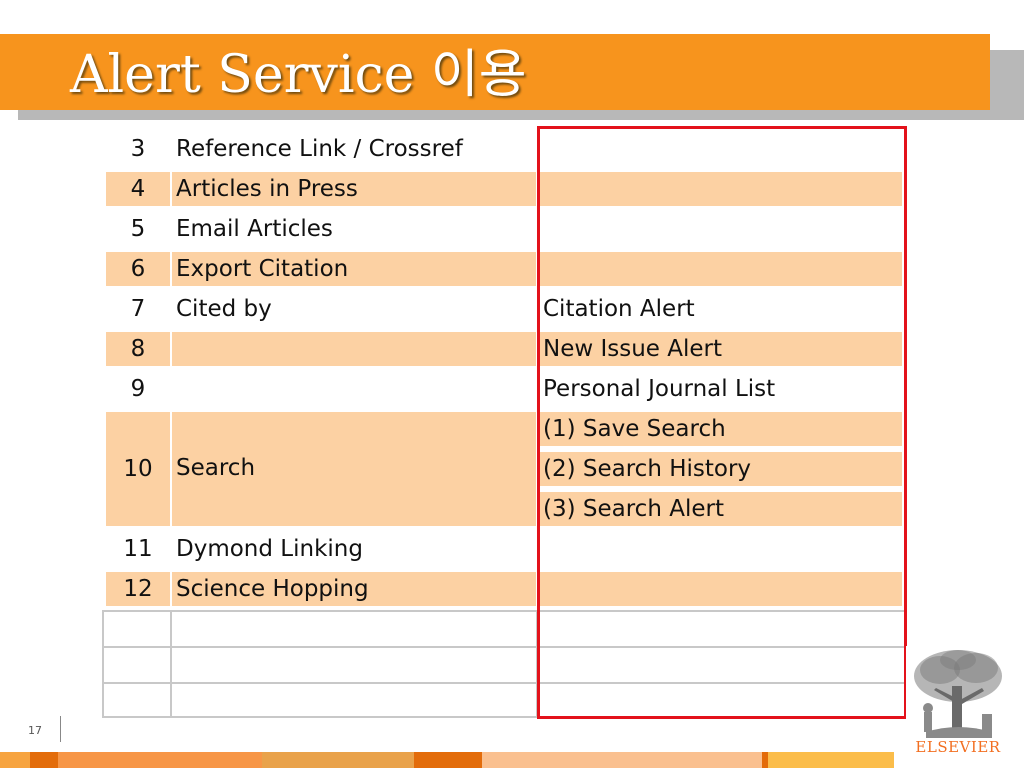  What do you see at coordinates (171, 664) in the screenshot?
I see `grid-line` at bounding box center [171, 664].